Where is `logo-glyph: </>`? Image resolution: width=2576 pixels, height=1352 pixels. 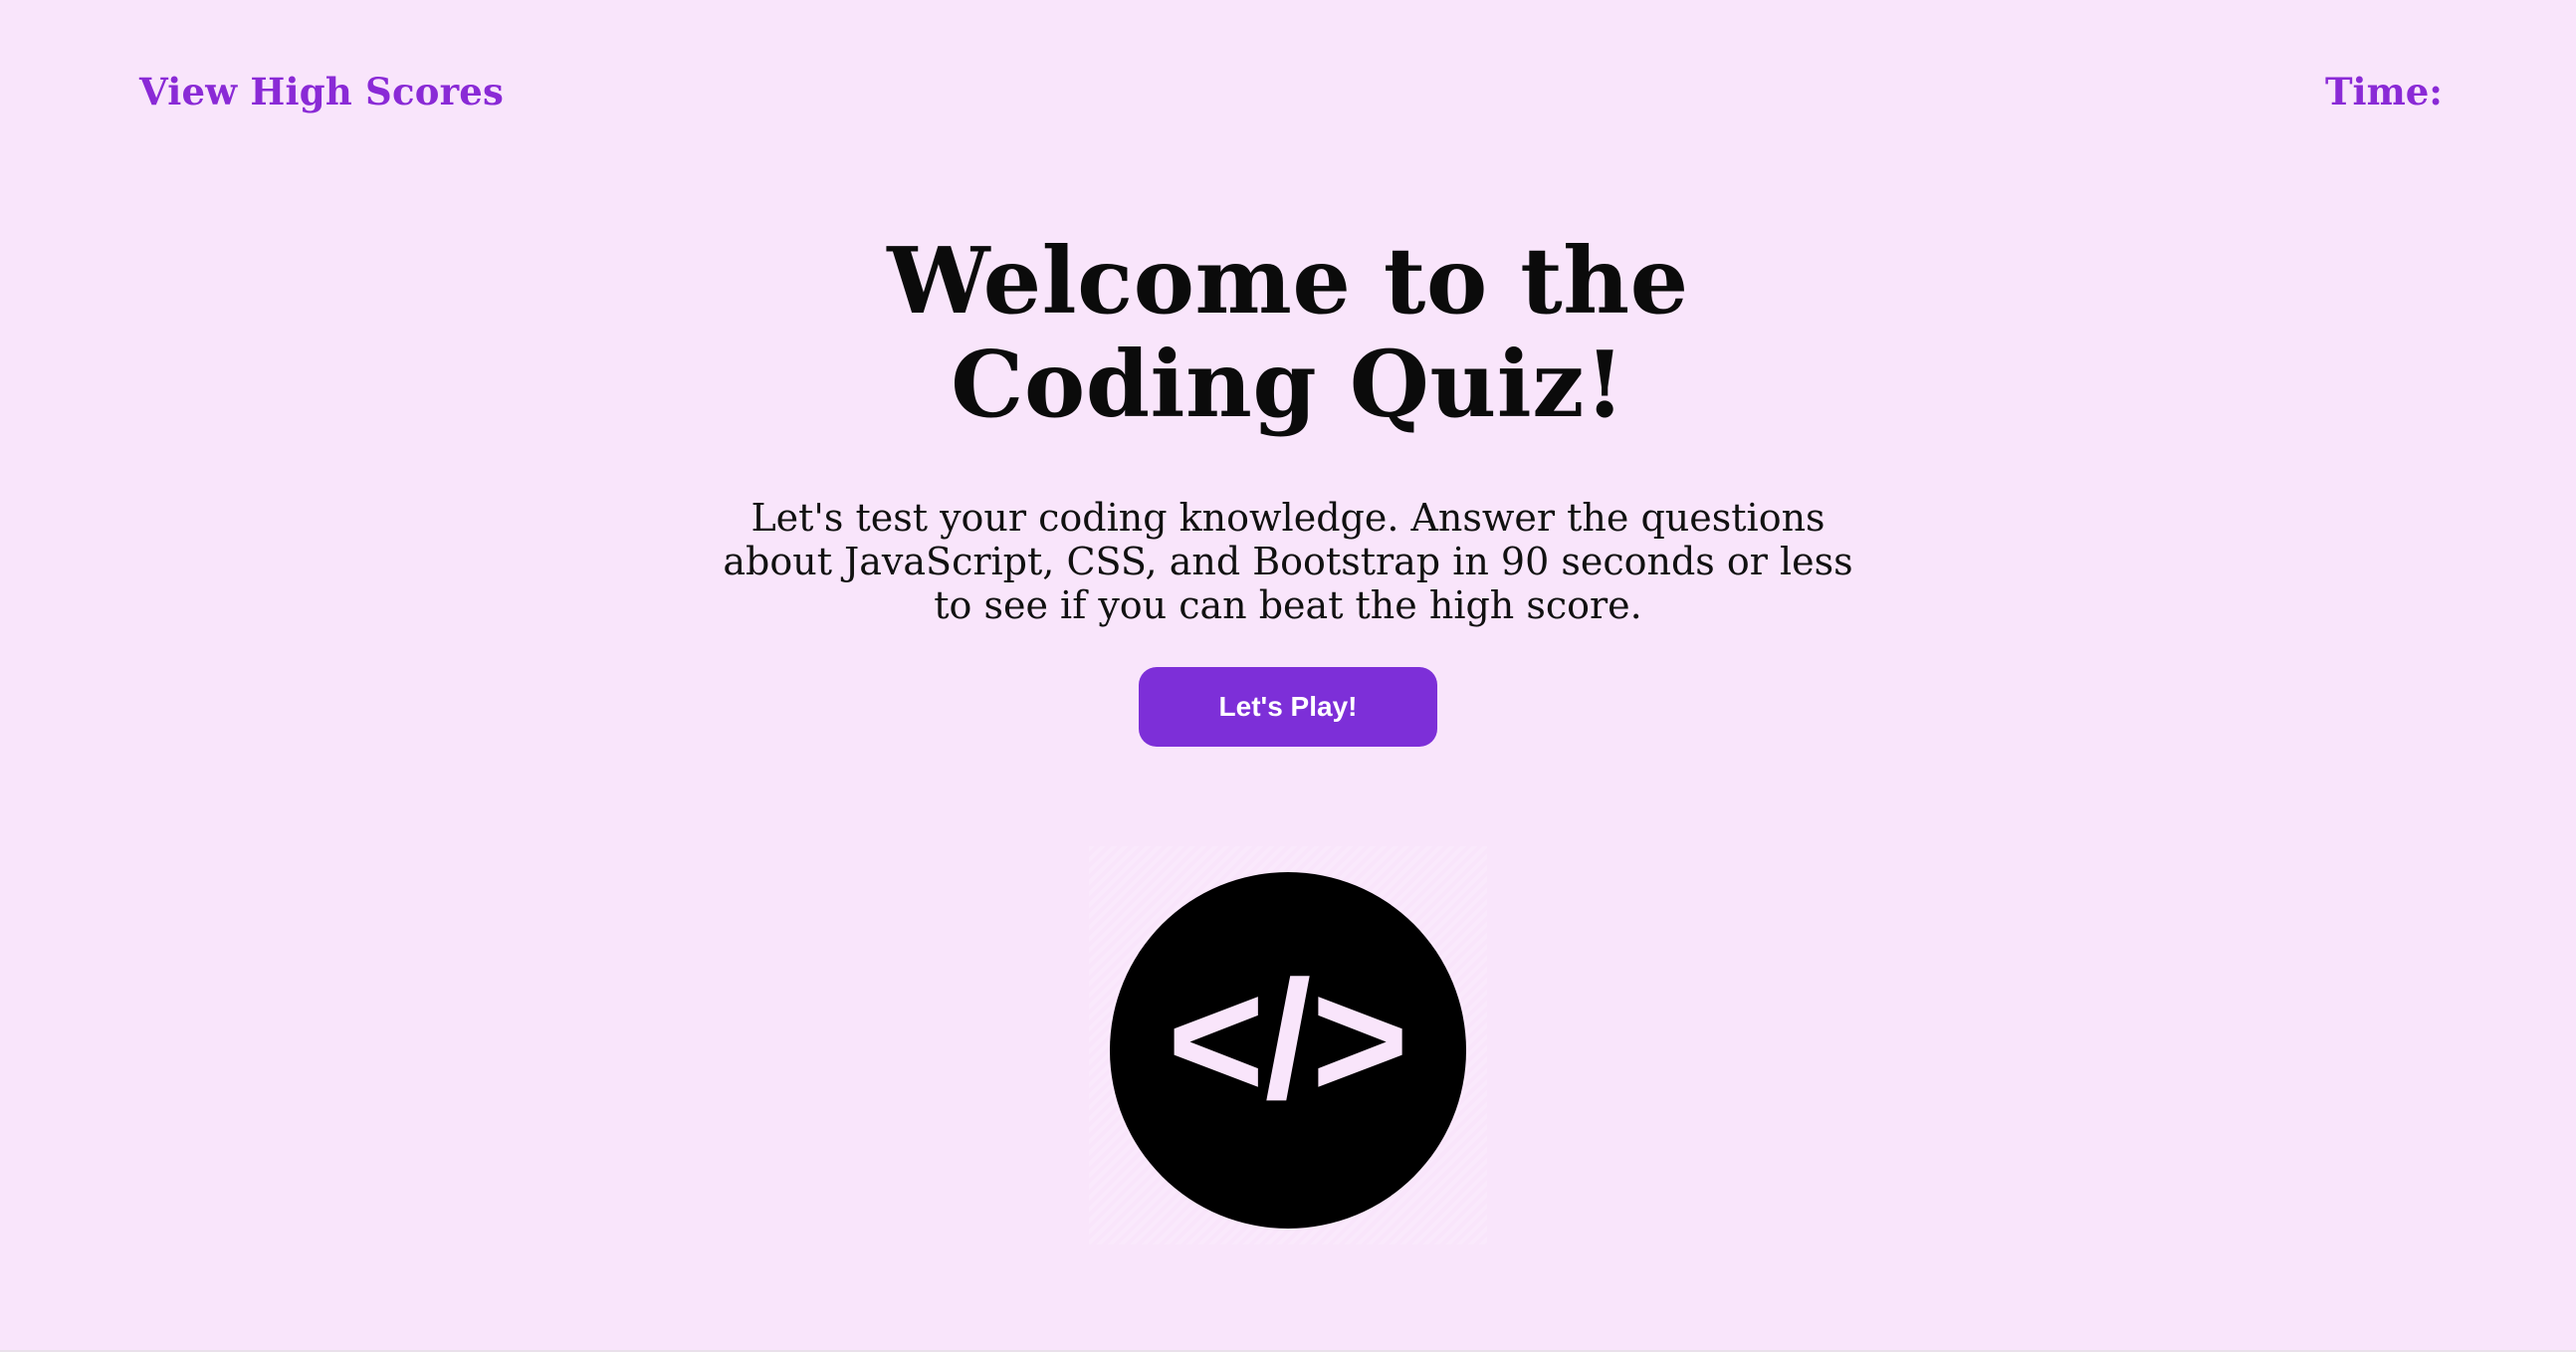
logo-glyph: </> is located at coordinates (1288, 1039).